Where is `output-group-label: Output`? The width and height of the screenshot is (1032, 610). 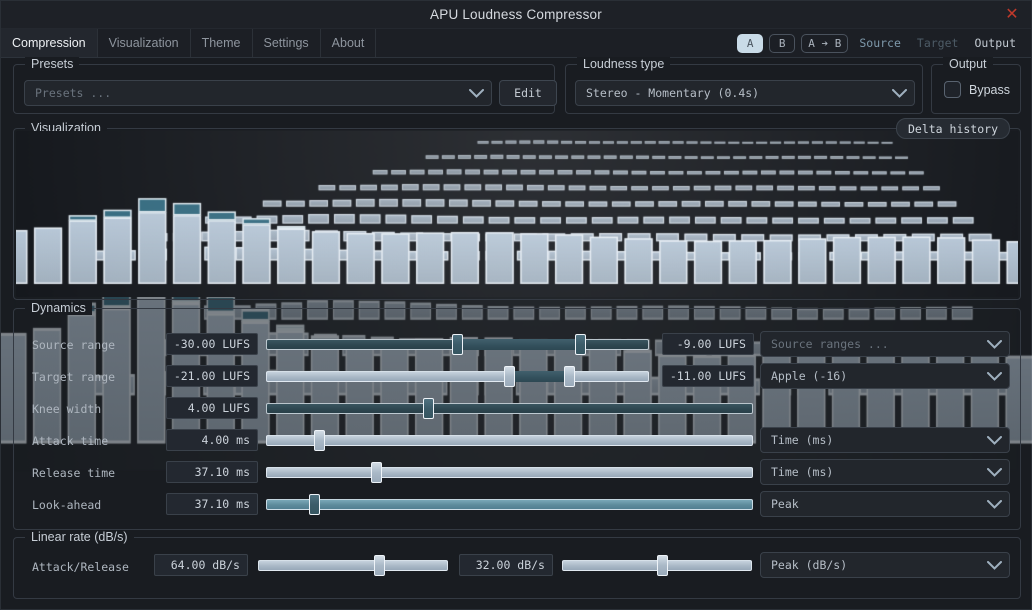 output-group-label: Output is located at coordinates (968, 64).